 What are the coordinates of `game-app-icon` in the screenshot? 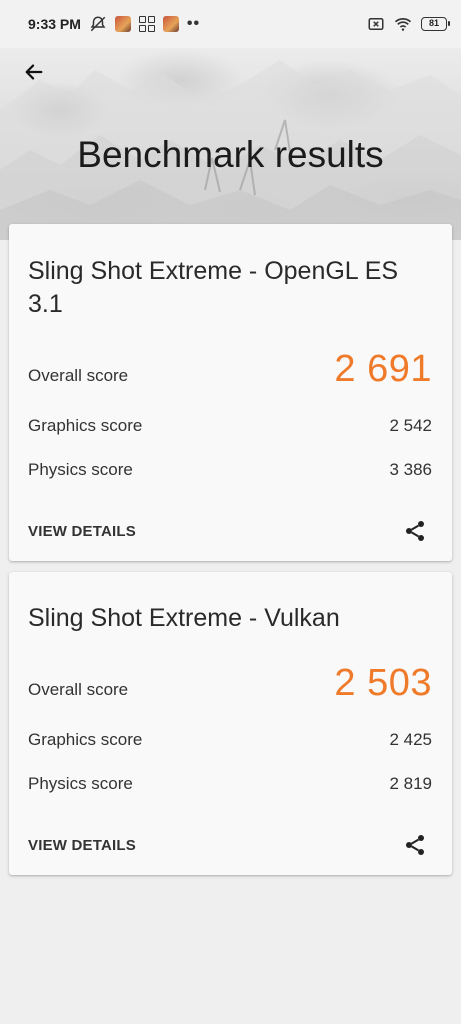 It's located at (122, 24).